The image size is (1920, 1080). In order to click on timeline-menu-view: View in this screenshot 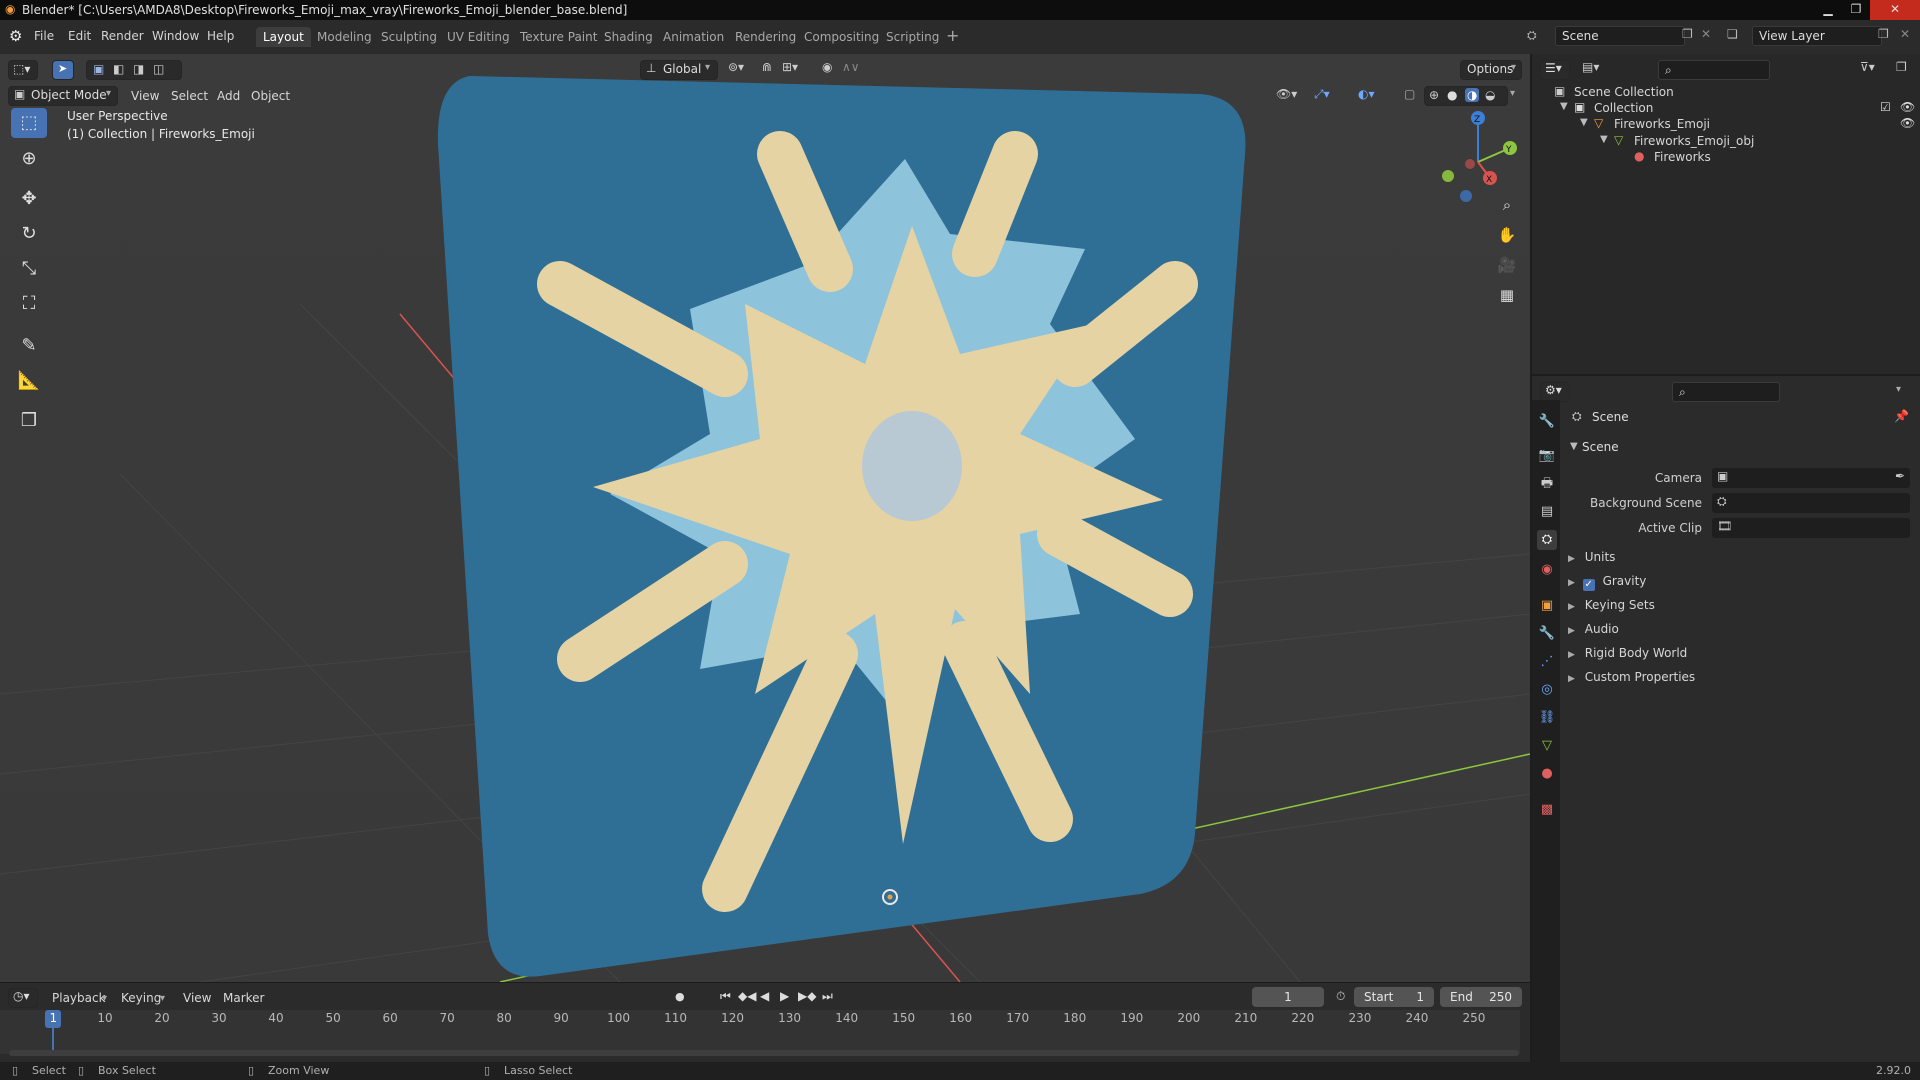, I will do `click(197, 998)`.